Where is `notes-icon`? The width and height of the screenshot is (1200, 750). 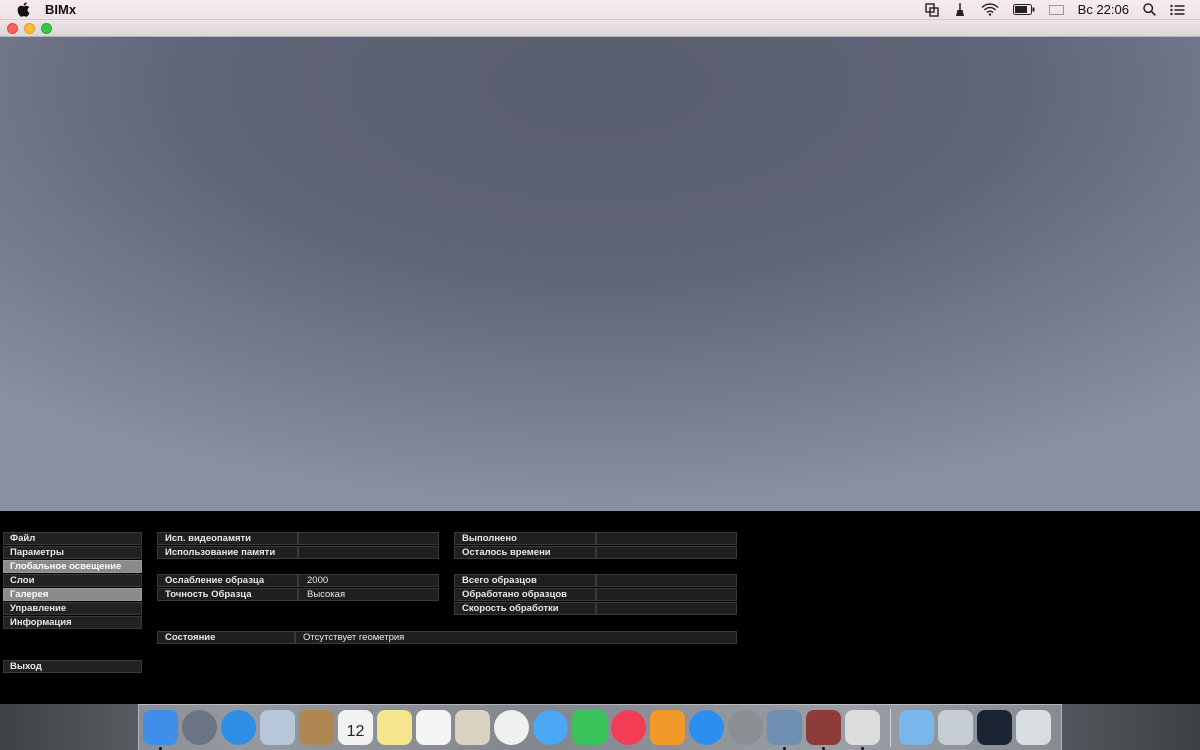 notes-icon is located at coordinates (394, 727).